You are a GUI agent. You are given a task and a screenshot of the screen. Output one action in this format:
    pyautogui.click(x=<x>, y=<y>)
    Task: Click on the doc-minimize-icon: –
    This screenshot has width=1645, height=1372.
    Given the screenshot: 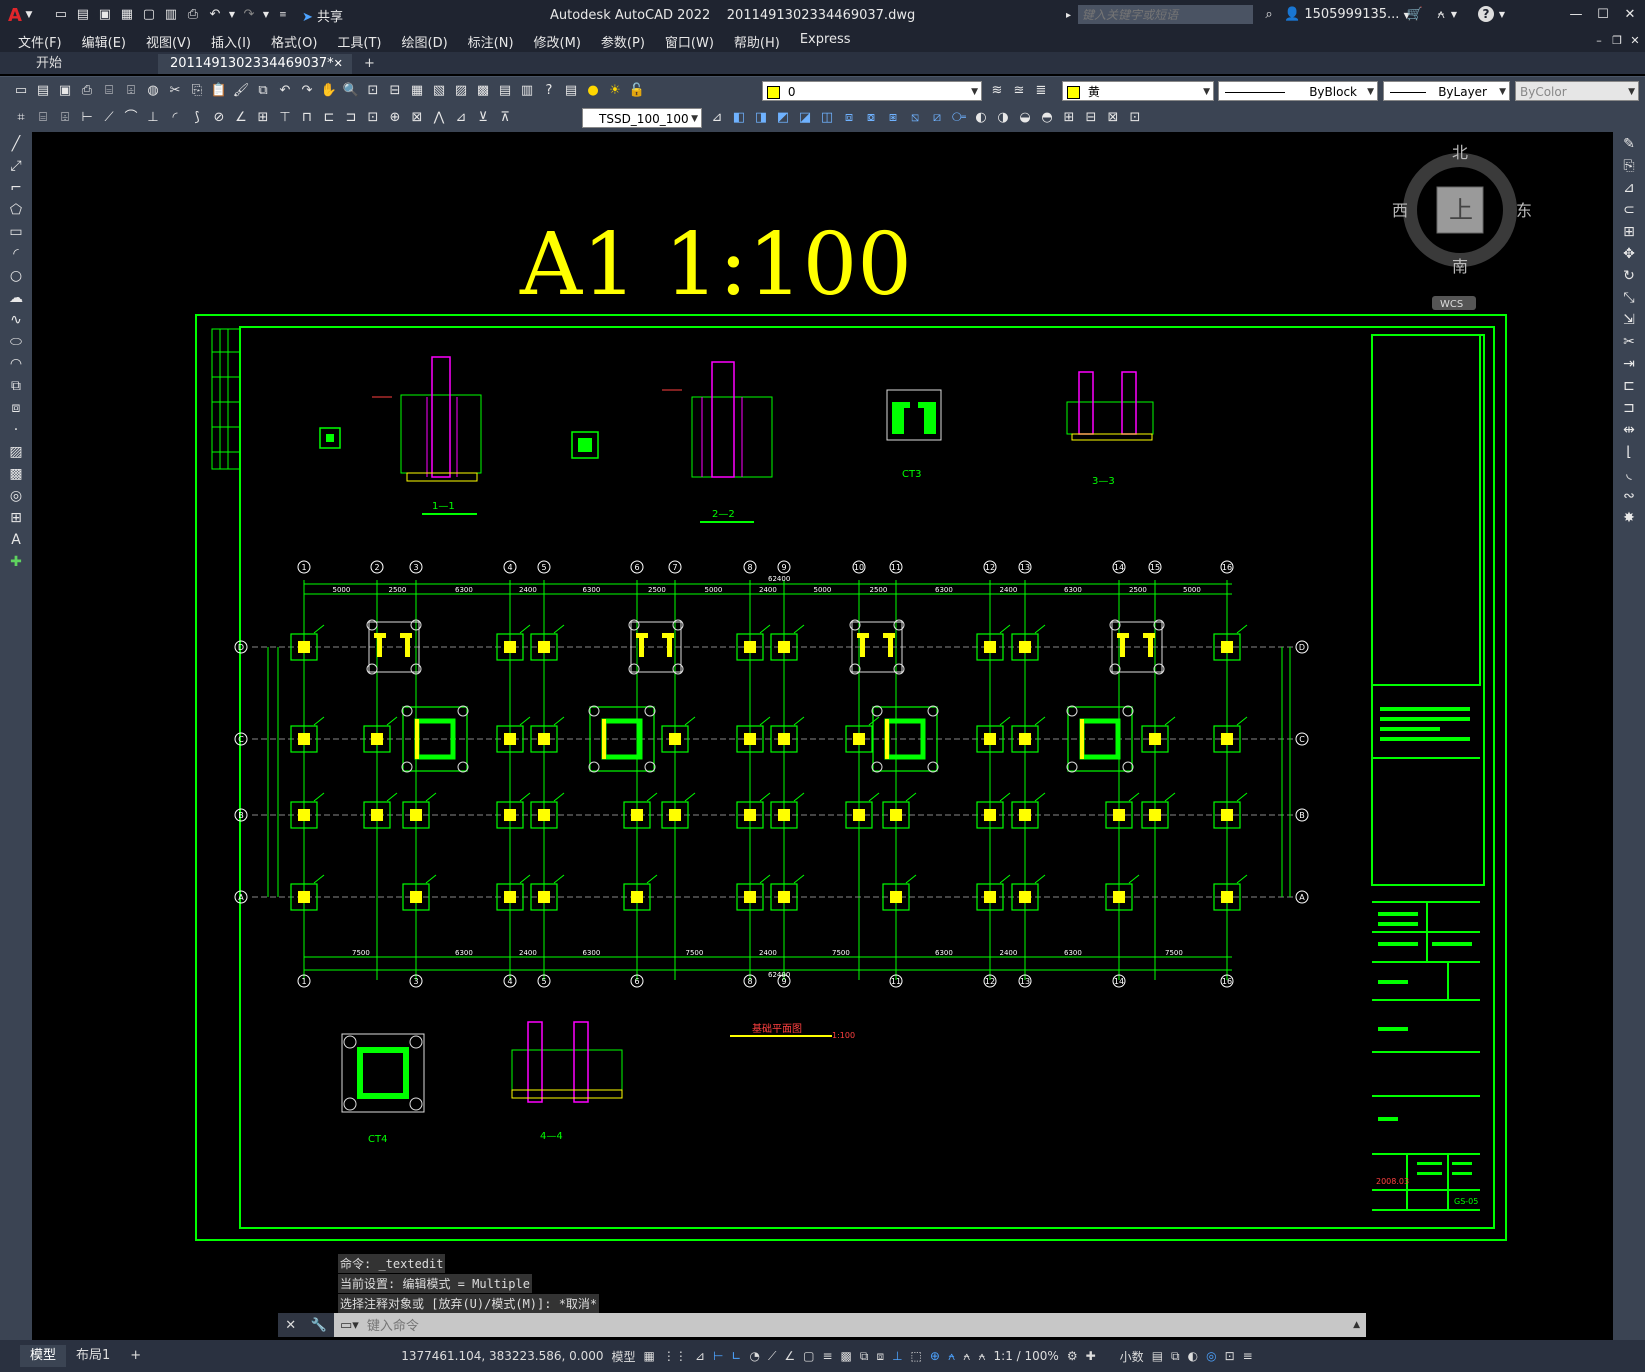 What is the action you would take?
    pyautogui.click(x=1599, y=41)
    